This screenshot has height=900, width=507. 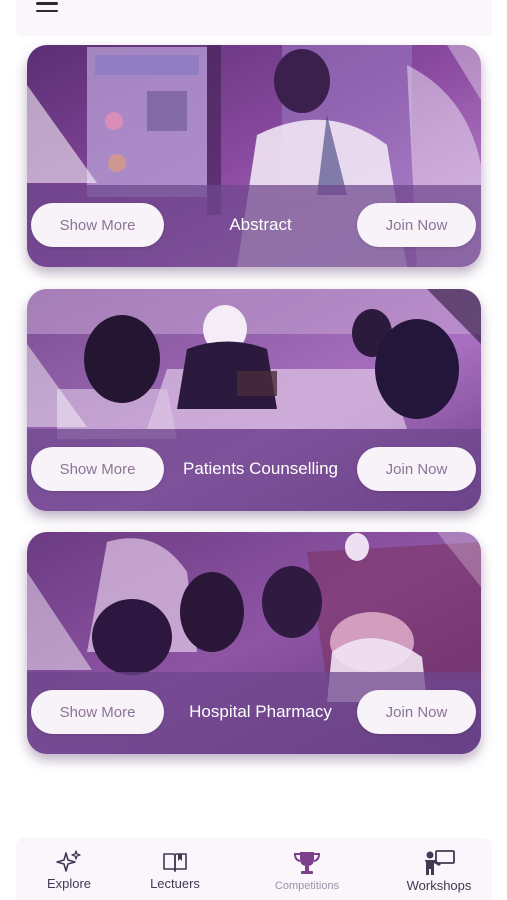 What do you see at coordinates (260, 224) in the screenshot?
I see `card-title: Abstract` at bounding box center [260, 224].